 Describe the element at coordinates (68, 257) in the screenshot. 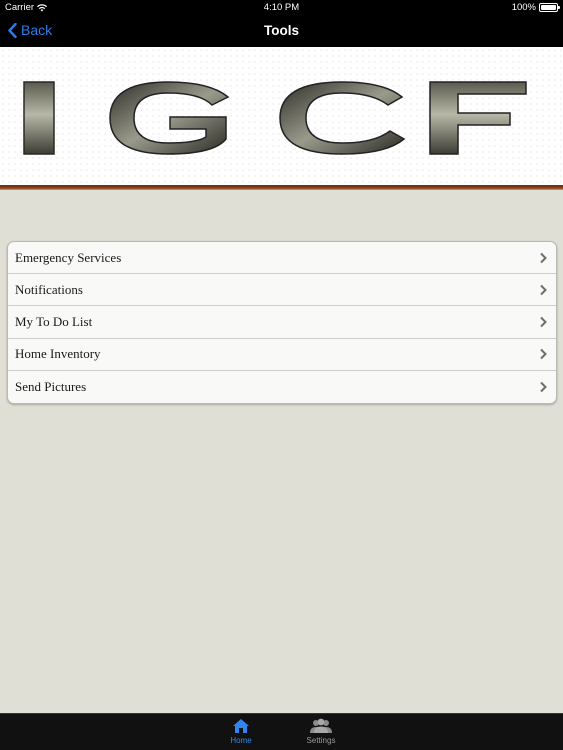

I see `list-item-label: Emergency Services` at that location.